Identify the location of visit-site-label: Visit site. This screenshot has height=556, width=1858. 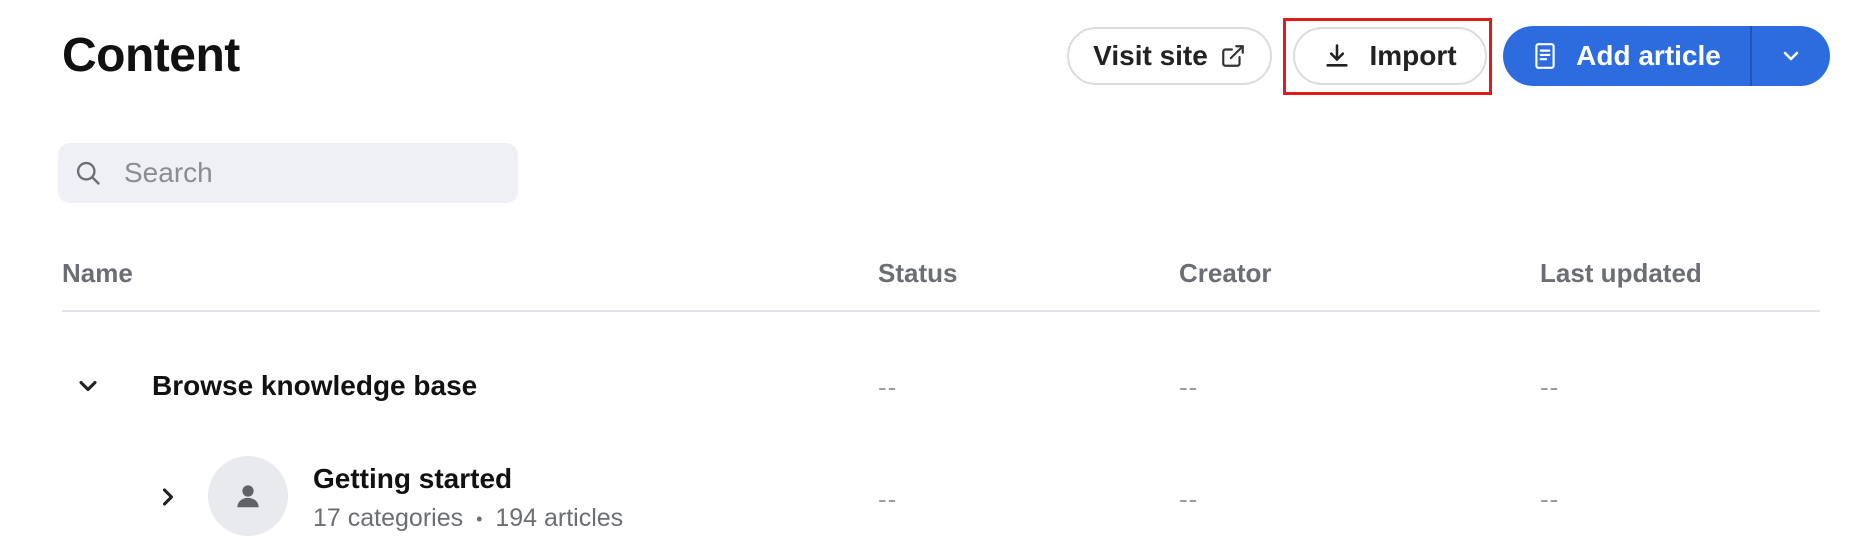
(1150, 55).